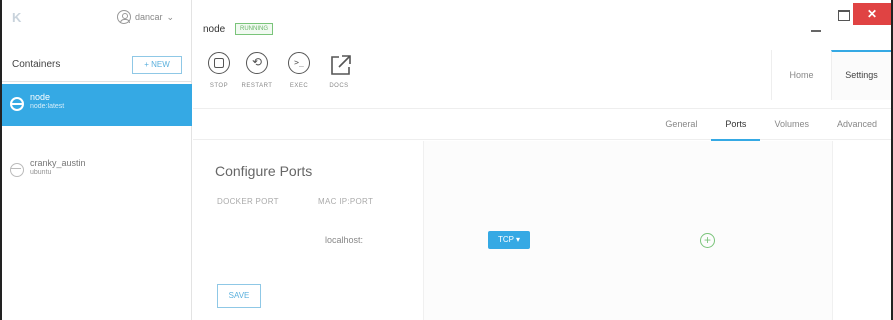  What do you see at coordinates (41, 172) in the screenshot?
I see `container-image: ubuntu` at bounding box center [41, 172].